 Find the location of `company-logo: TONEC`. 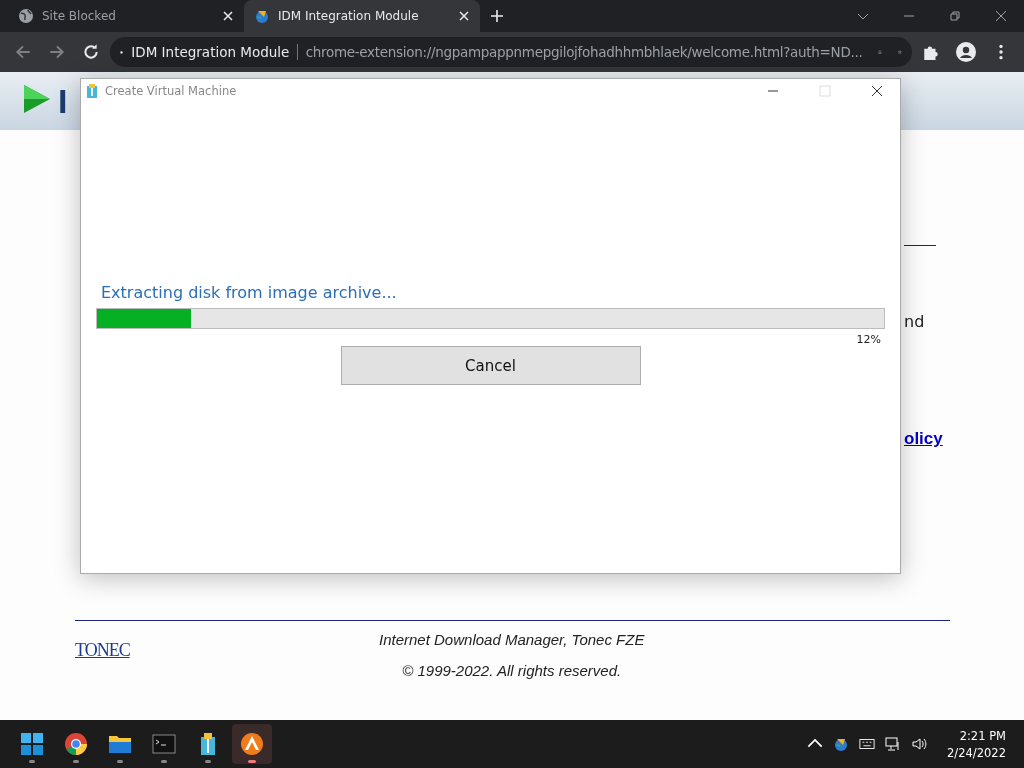

company-logo: TONEC is located at coordinates (225, 650).